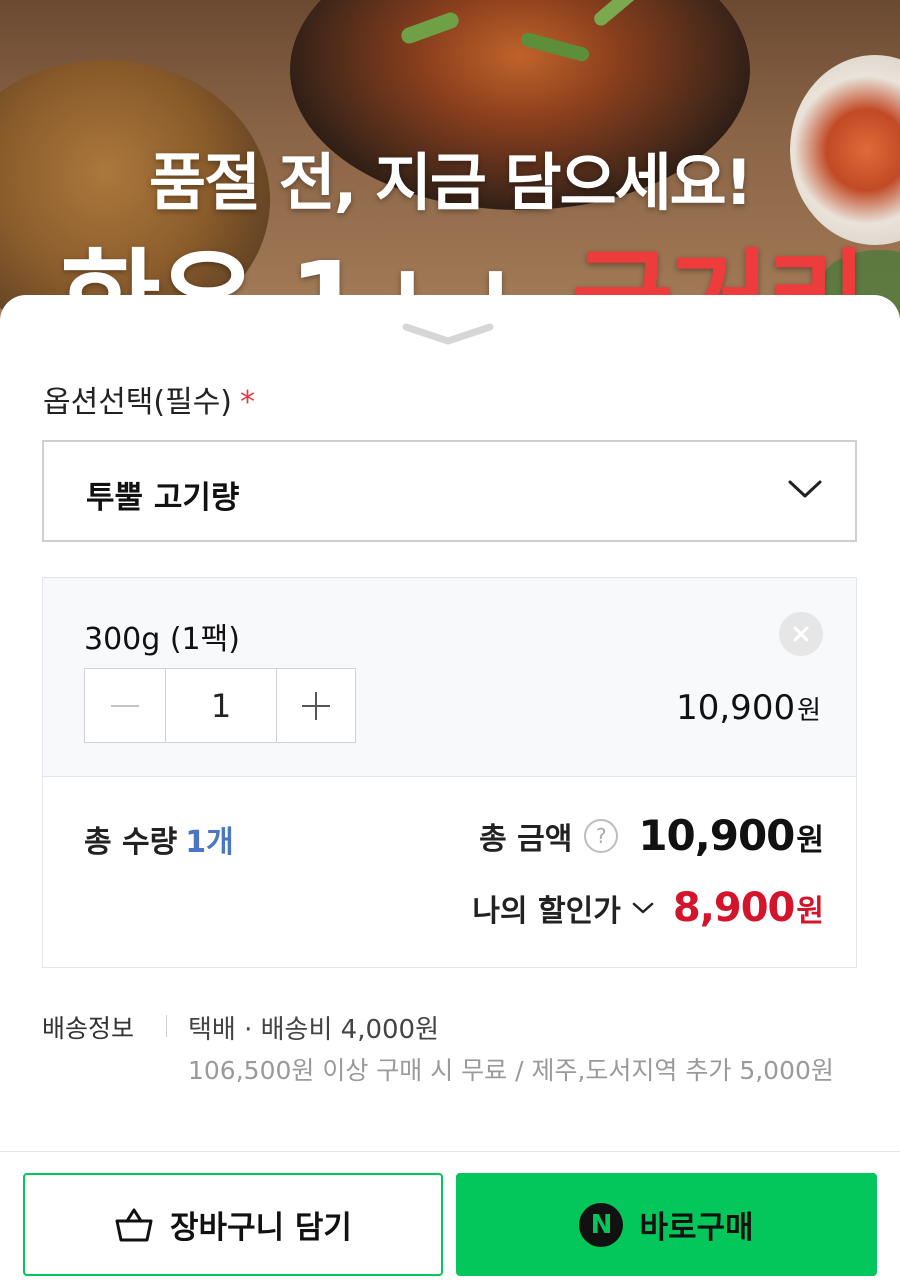 This screenshot has width=900, height=1288. Describe the element at coordinates (209, 842) in the screenshot. I see `total-quantity-value: 1개` at that location.